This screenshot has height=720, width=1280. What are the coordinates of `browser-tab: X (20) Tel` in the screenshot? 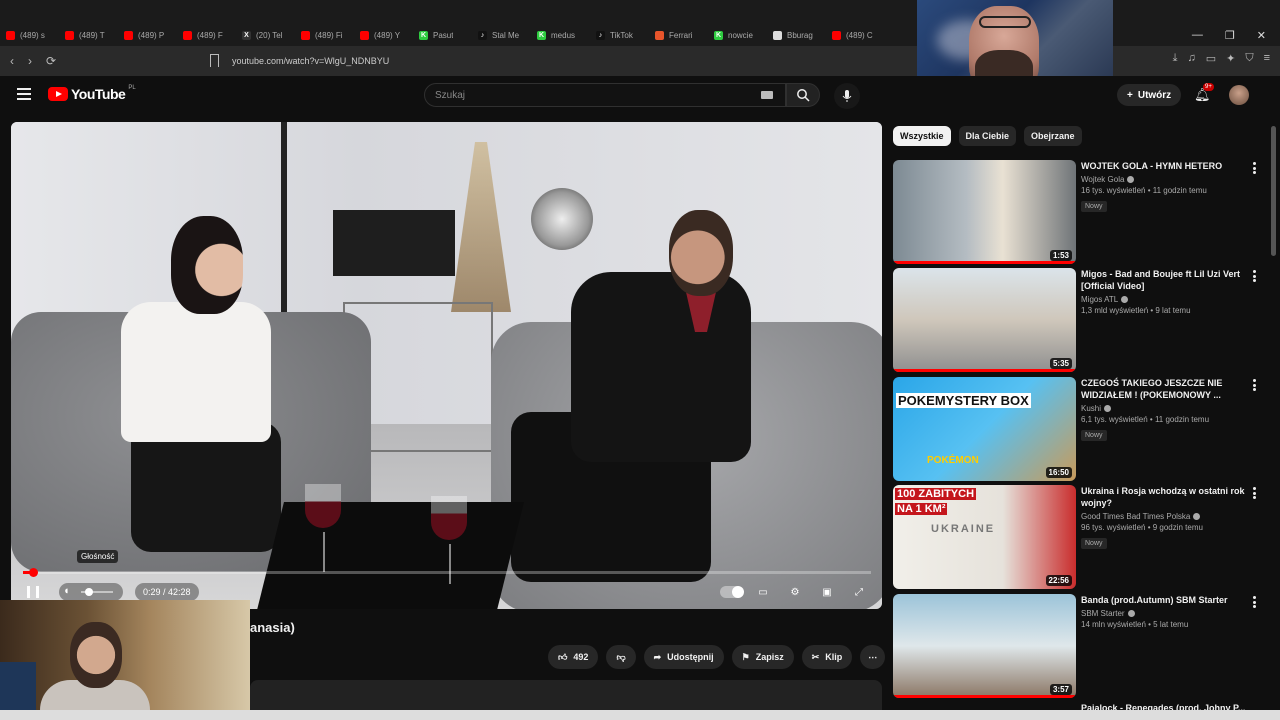 It's located at (265, 35).